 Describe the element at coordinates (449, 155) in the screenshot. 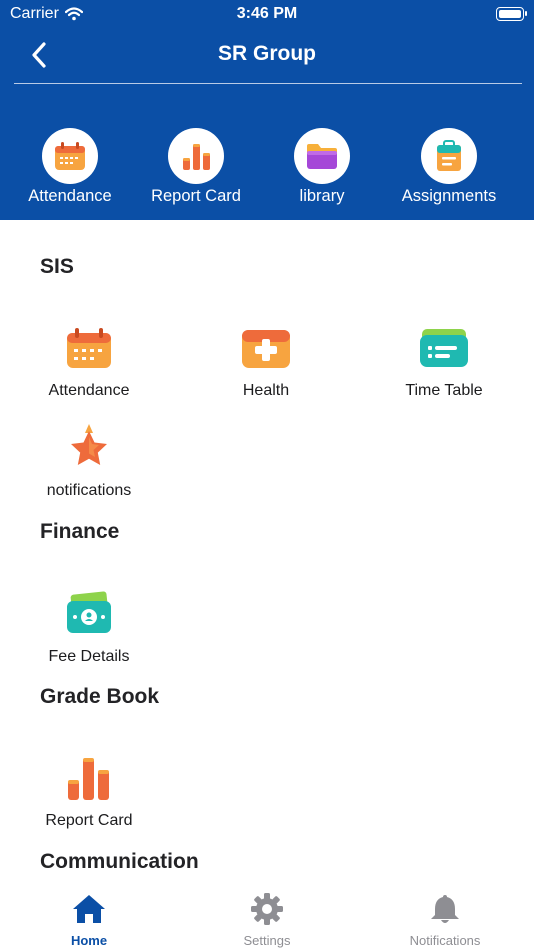

I see `clipboard-icon` at that location.